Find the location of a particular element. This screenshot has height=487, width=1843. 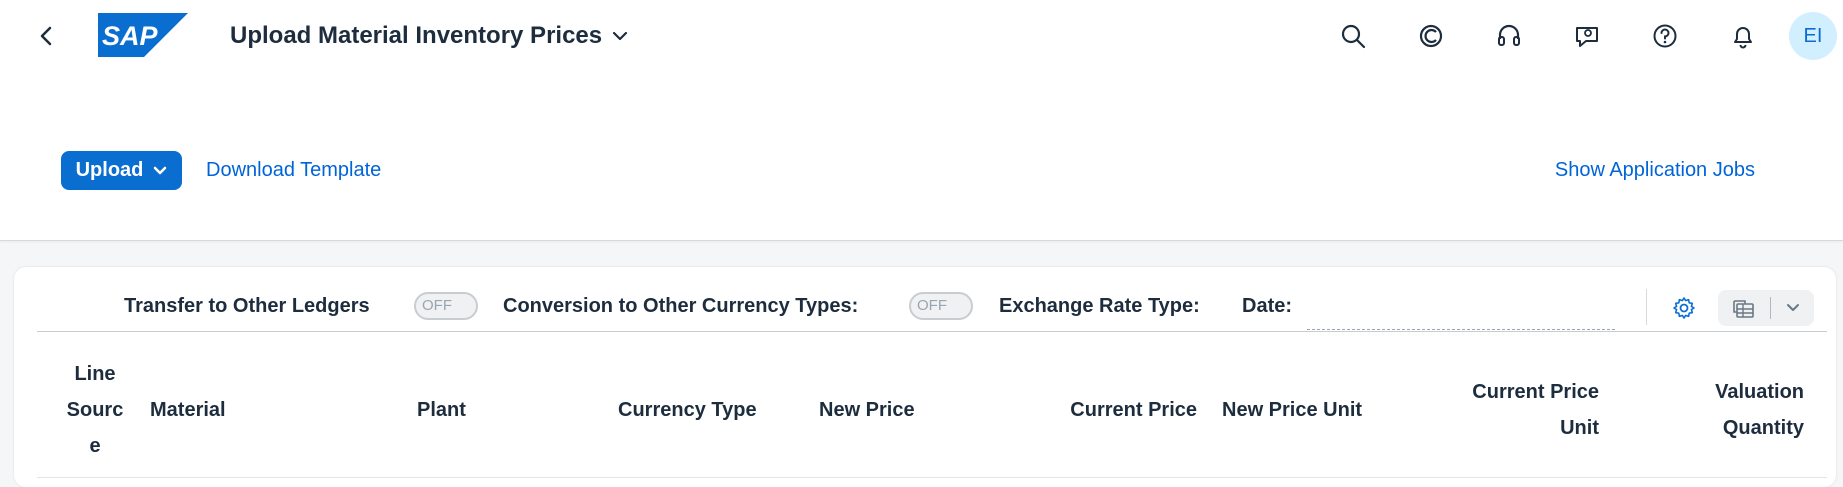

avatar-initials: EI is located at coordinates (1813, 35).